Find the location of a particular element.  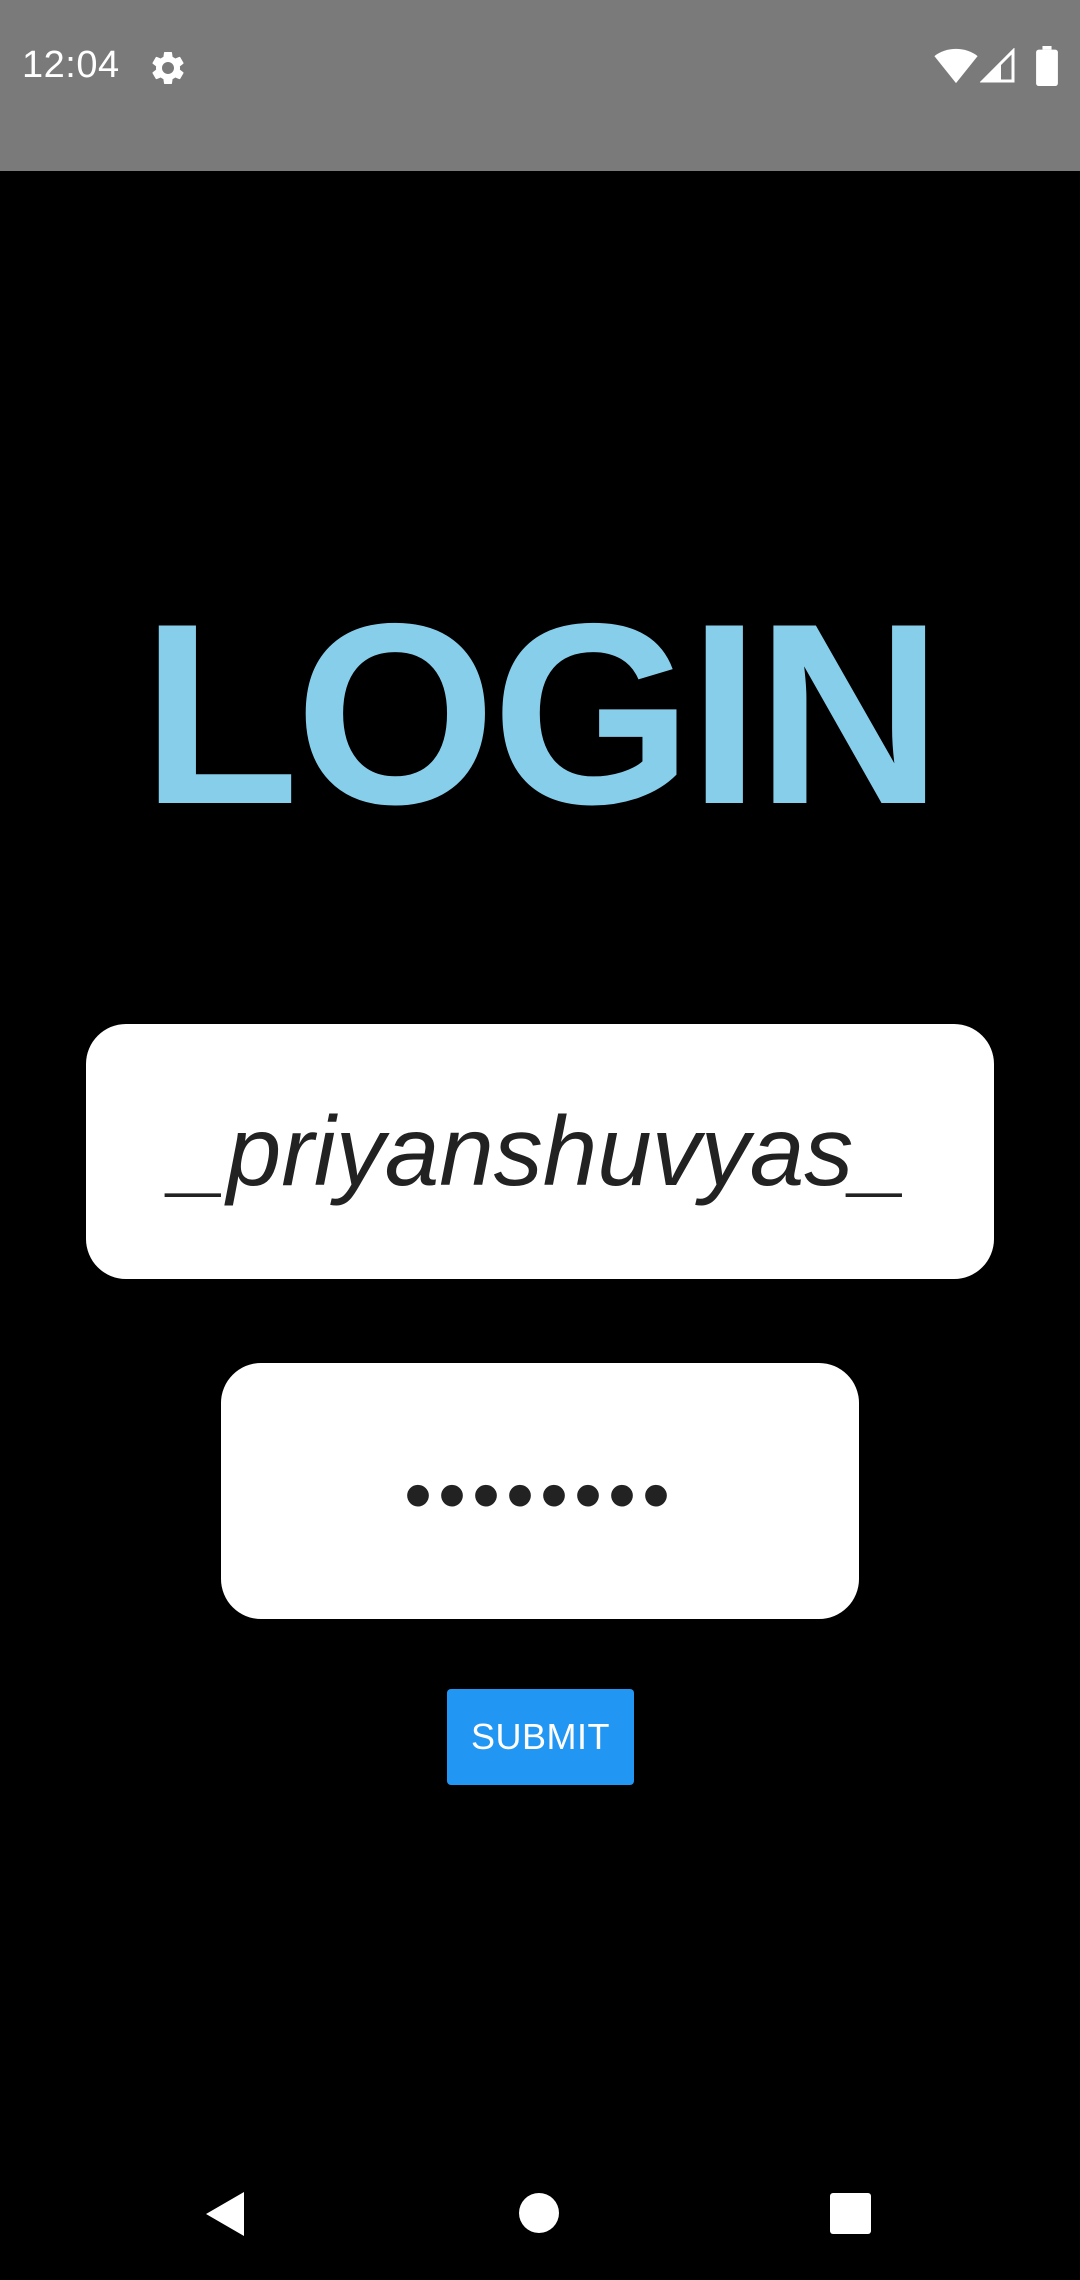

status-time: 12:04 is located at coordinates (71, 65).